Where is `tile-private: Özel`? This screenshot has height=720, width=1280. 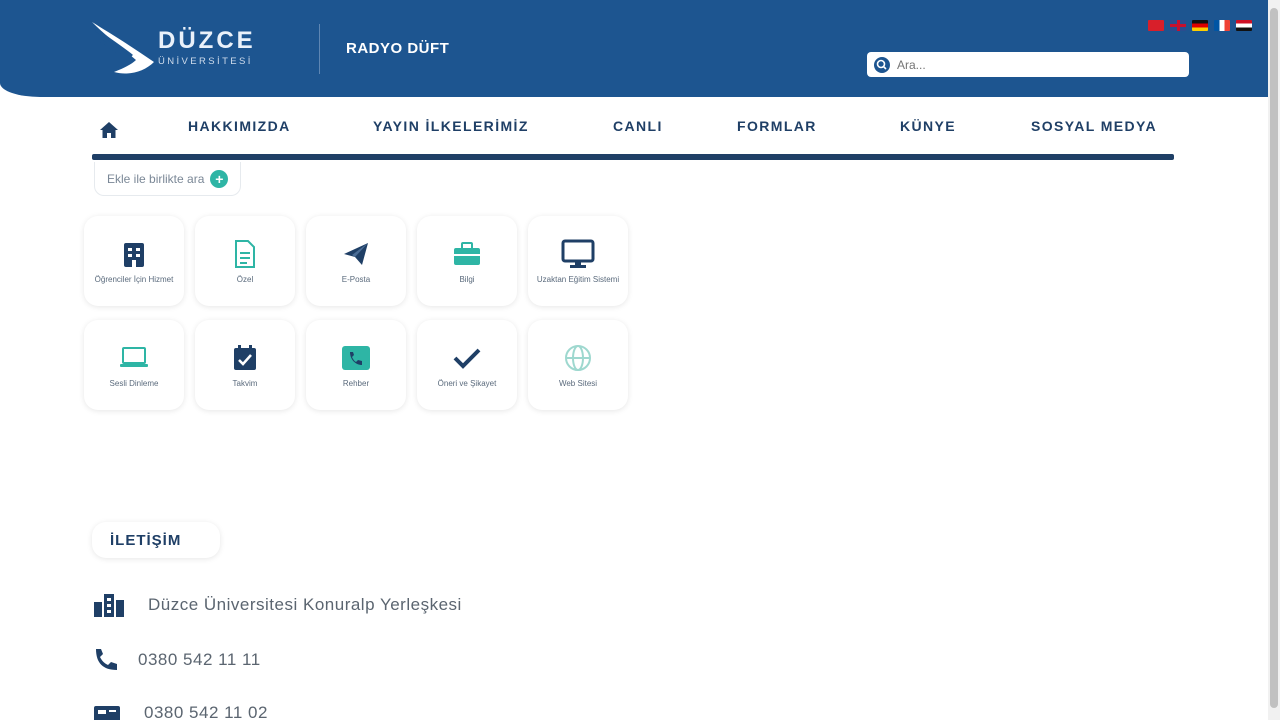
tile-private: Özel is located at coordinates (245, 261).